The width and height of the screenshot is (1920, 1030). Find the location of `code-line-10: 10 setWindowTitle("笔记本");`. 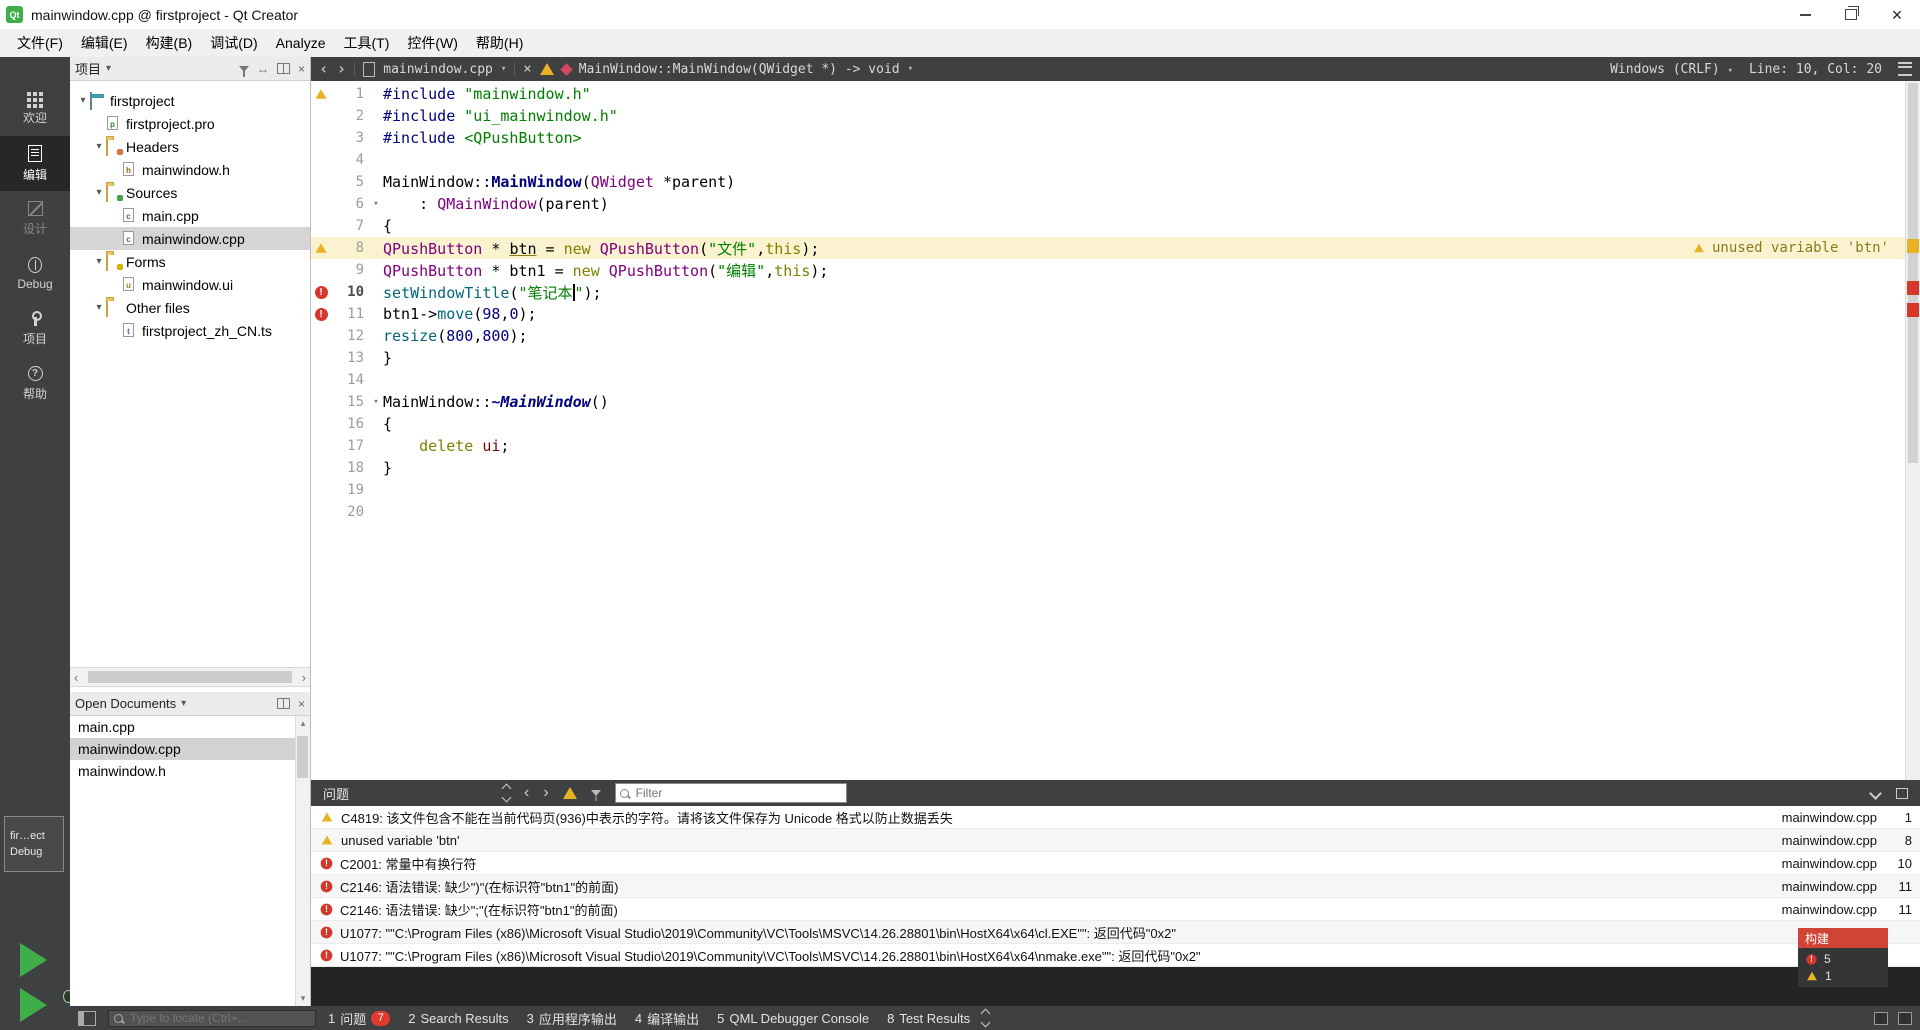

code-line-10: 10 setWindowTitle("笔记本"); is located at coordinates (1108, 292).